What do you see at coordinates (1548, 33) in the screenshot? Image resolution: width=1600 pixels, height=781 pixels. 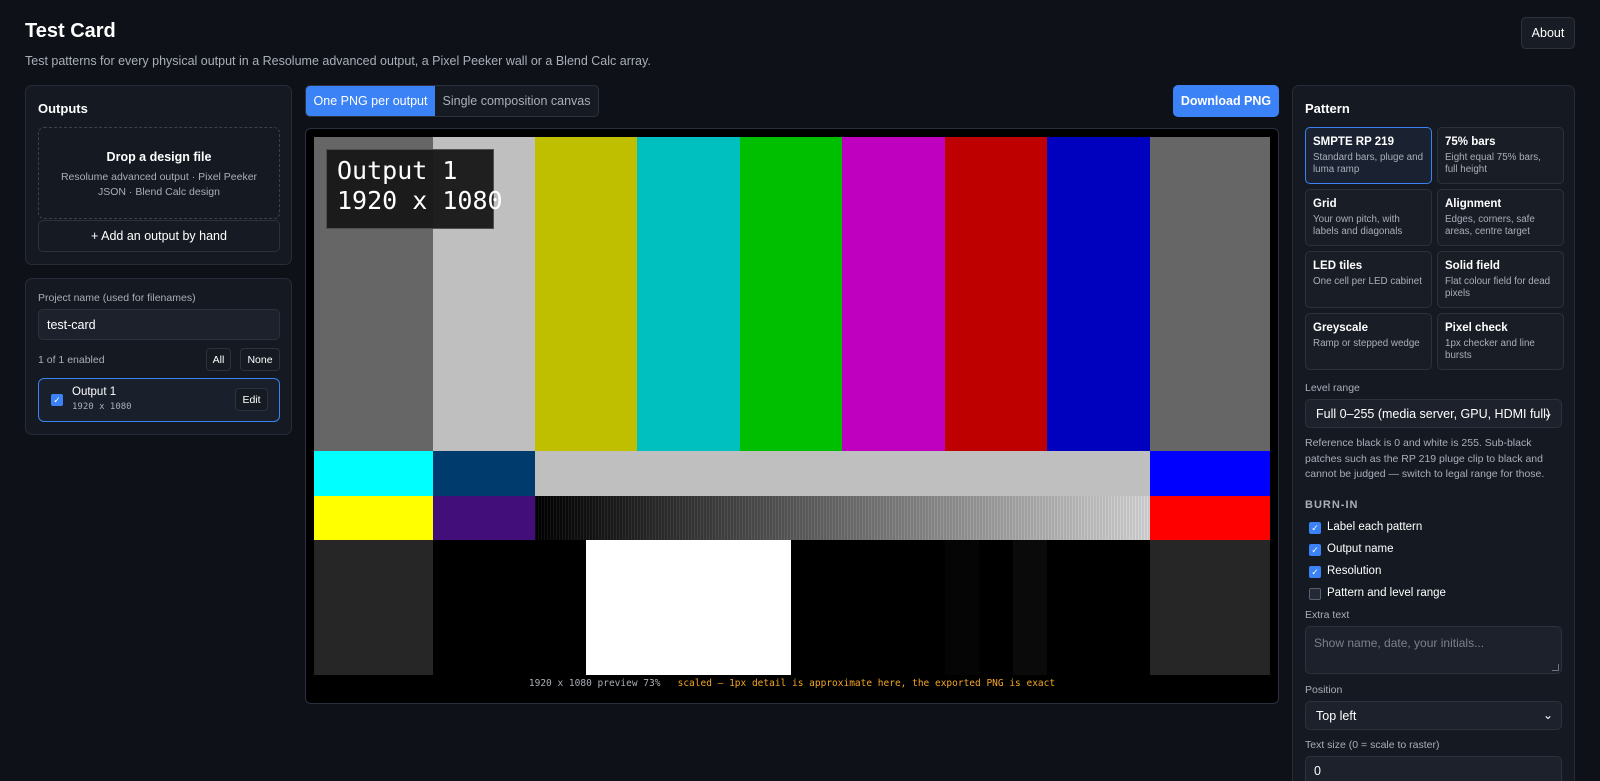 I see `about-button: About` at bounding box center [1548, 33].